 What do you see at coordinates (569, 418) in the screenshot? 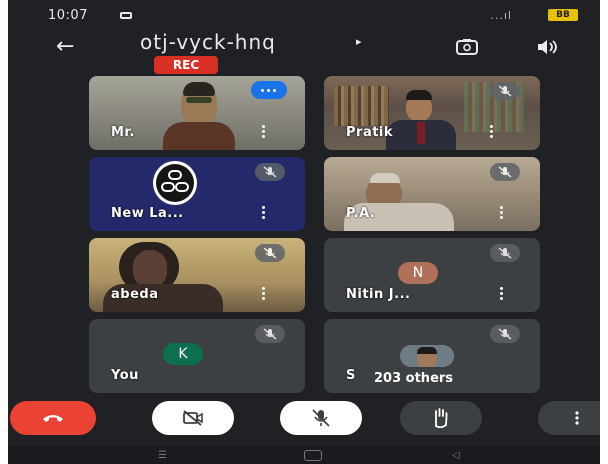
I see `more-options-button` at bounding box center [569, 418].